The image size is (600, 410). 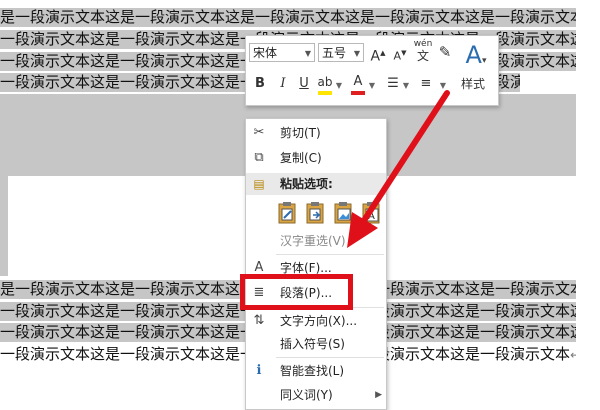 What do you see at coordinates (398, 169) in the screenshot?
I see `annotation-arrow` at bounding box center [398, 169].